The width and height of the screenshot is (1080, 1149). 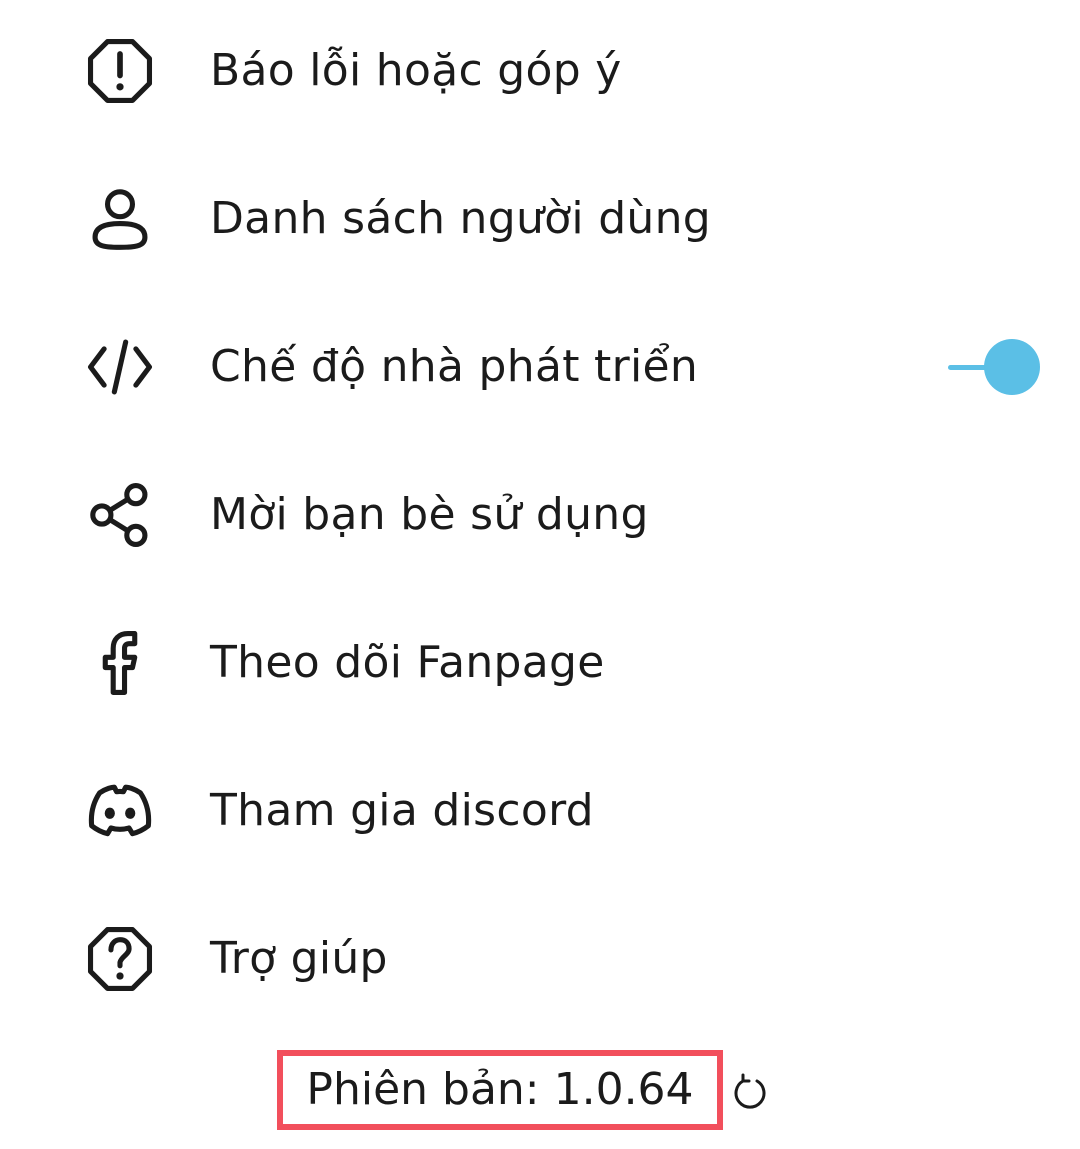 What do you see at coordinates (120, 219) in the screenshot?
I see `user-icon` at bounding box center [120, 219].